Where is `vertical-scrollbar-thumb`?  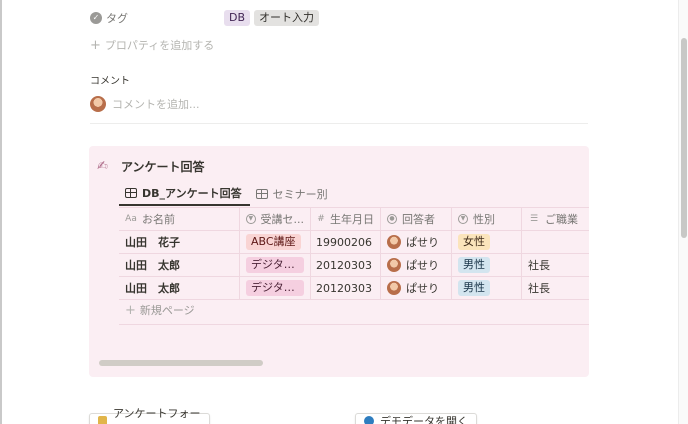
vertical-scrollbar-thumb is located at coordinates (684, 138).